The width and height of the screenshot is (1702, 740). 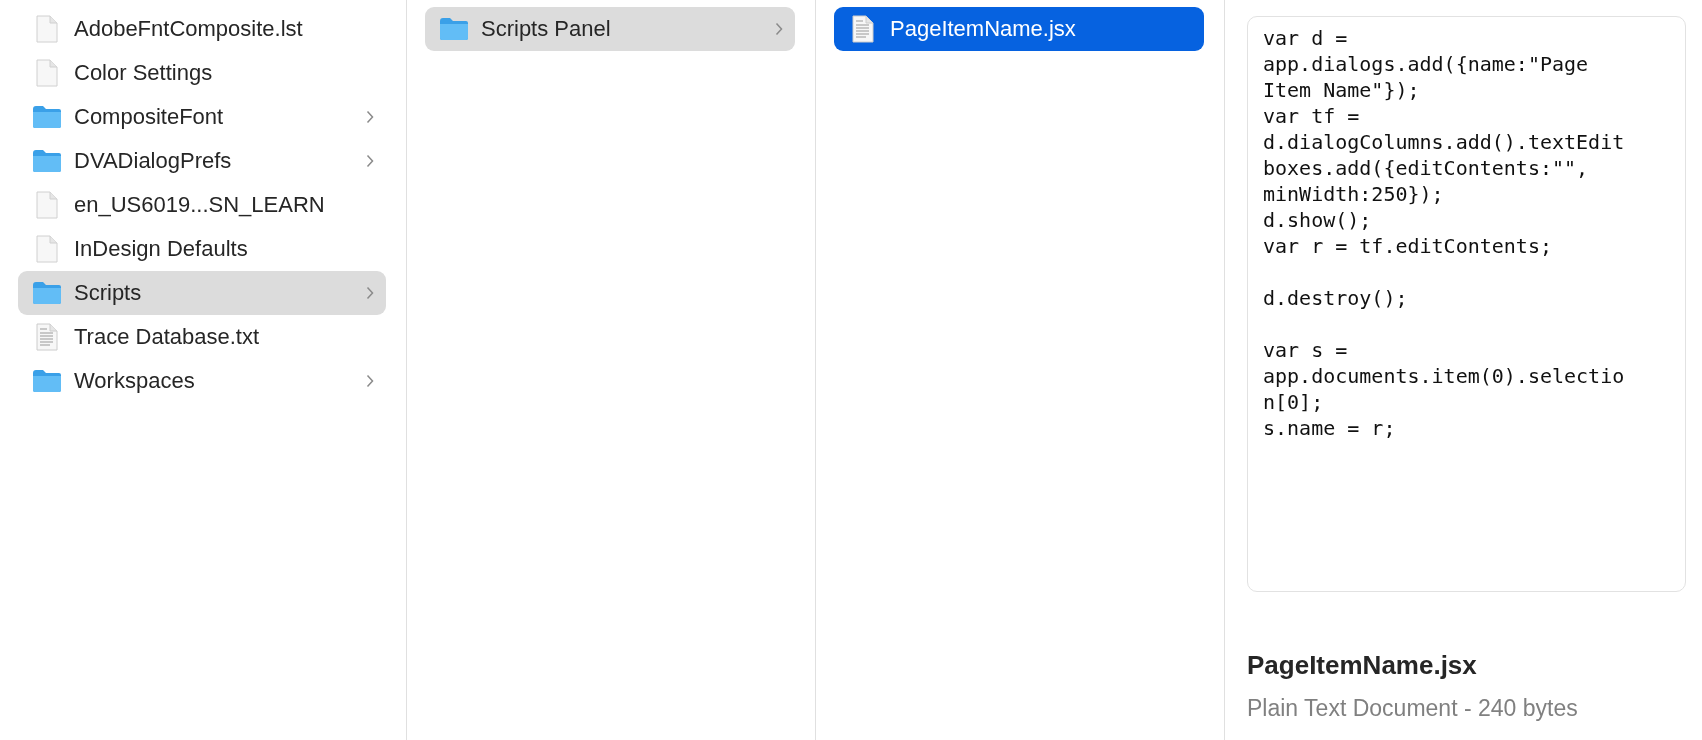 I want to click on file-name: Scripts, so click(x=108, y=293).